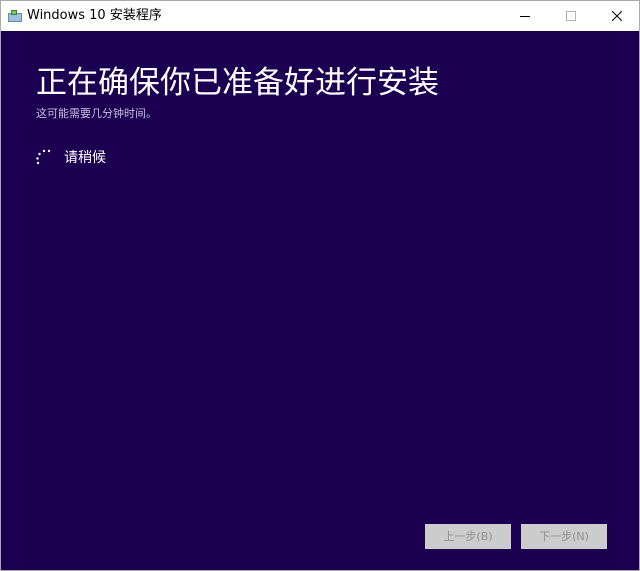 Image resolution: width=640 pixels, height=571 pixels. I want to click on page-heading: 正在确保你已准备好进行安装, so click(237, 83).